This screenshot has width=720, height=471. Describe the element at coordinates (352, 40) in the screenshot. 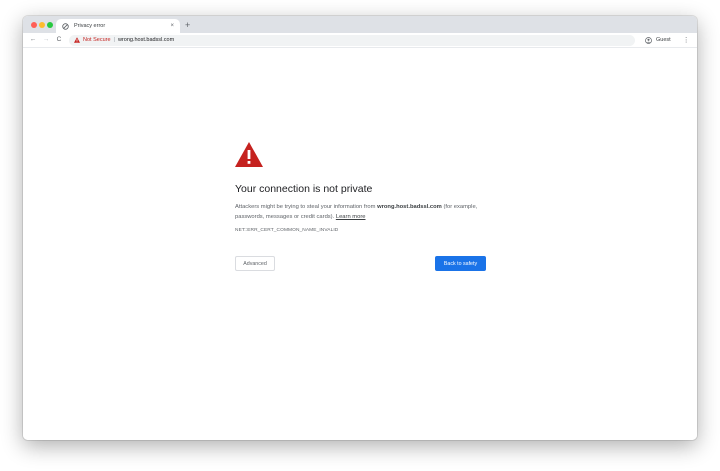

I see `address-bar: Not Secure | wrong.host.badssl.com` at that location.